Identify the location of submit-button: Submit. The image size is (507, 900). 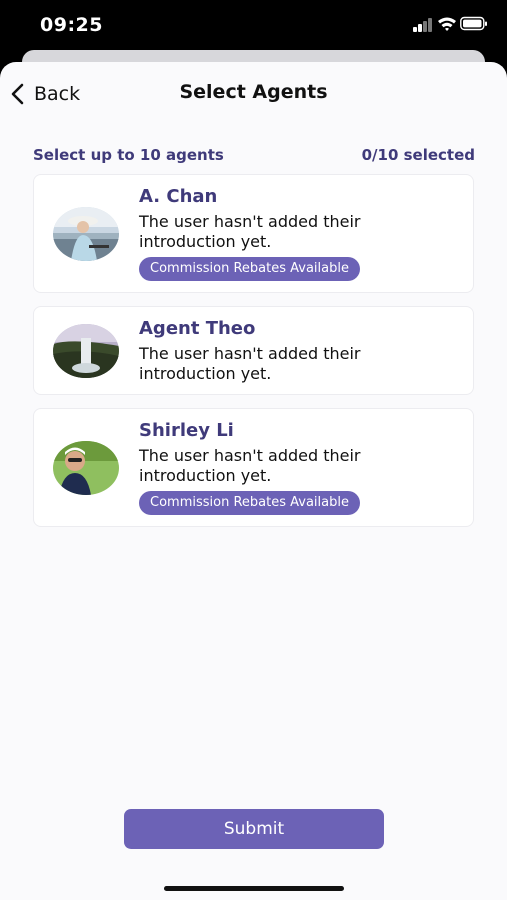
(254, 829).